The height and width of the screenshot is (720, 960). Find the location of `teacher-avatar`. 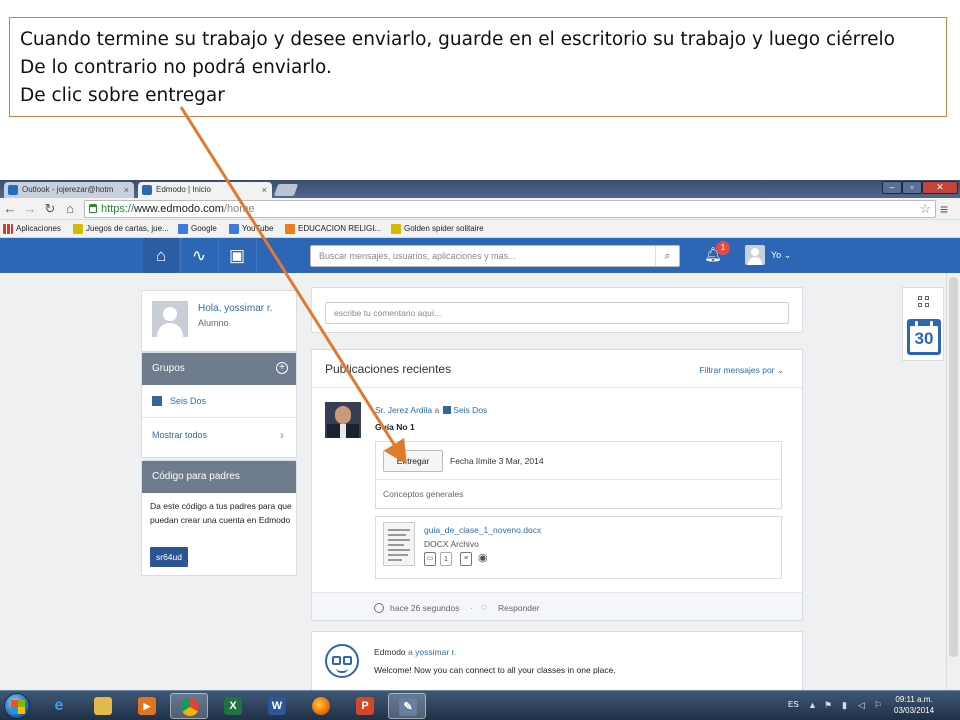

teacher-avatar is located at coordinates (343, 420).